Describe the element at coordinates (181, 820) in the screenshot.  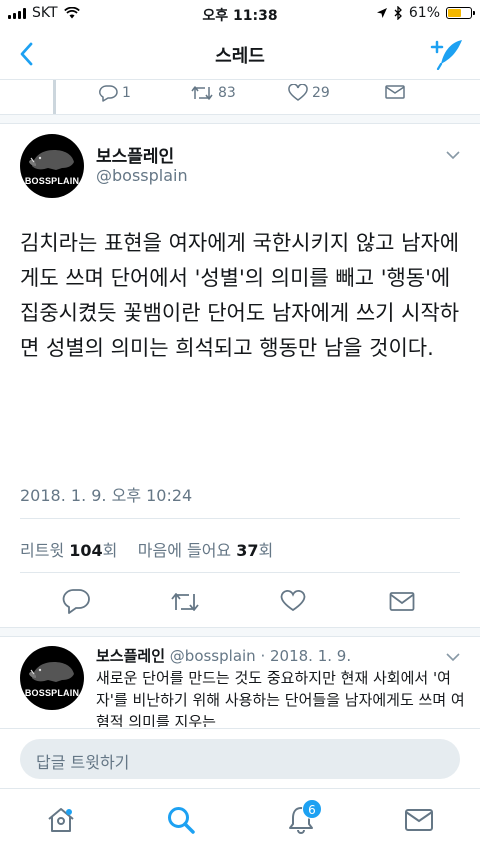
I see `search-icon` at that location.